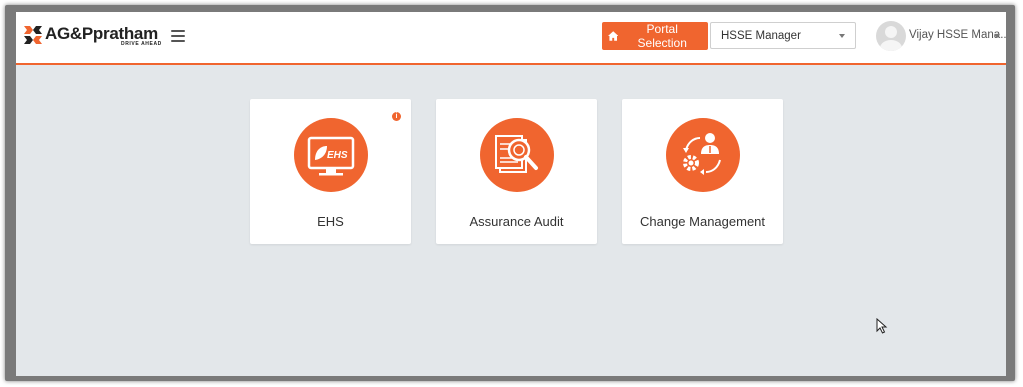 The image size is (1023, 387). Describe the element at coordinates (703, 155) in the screenshot. I see `person-gear-cycle-icon` at that location.